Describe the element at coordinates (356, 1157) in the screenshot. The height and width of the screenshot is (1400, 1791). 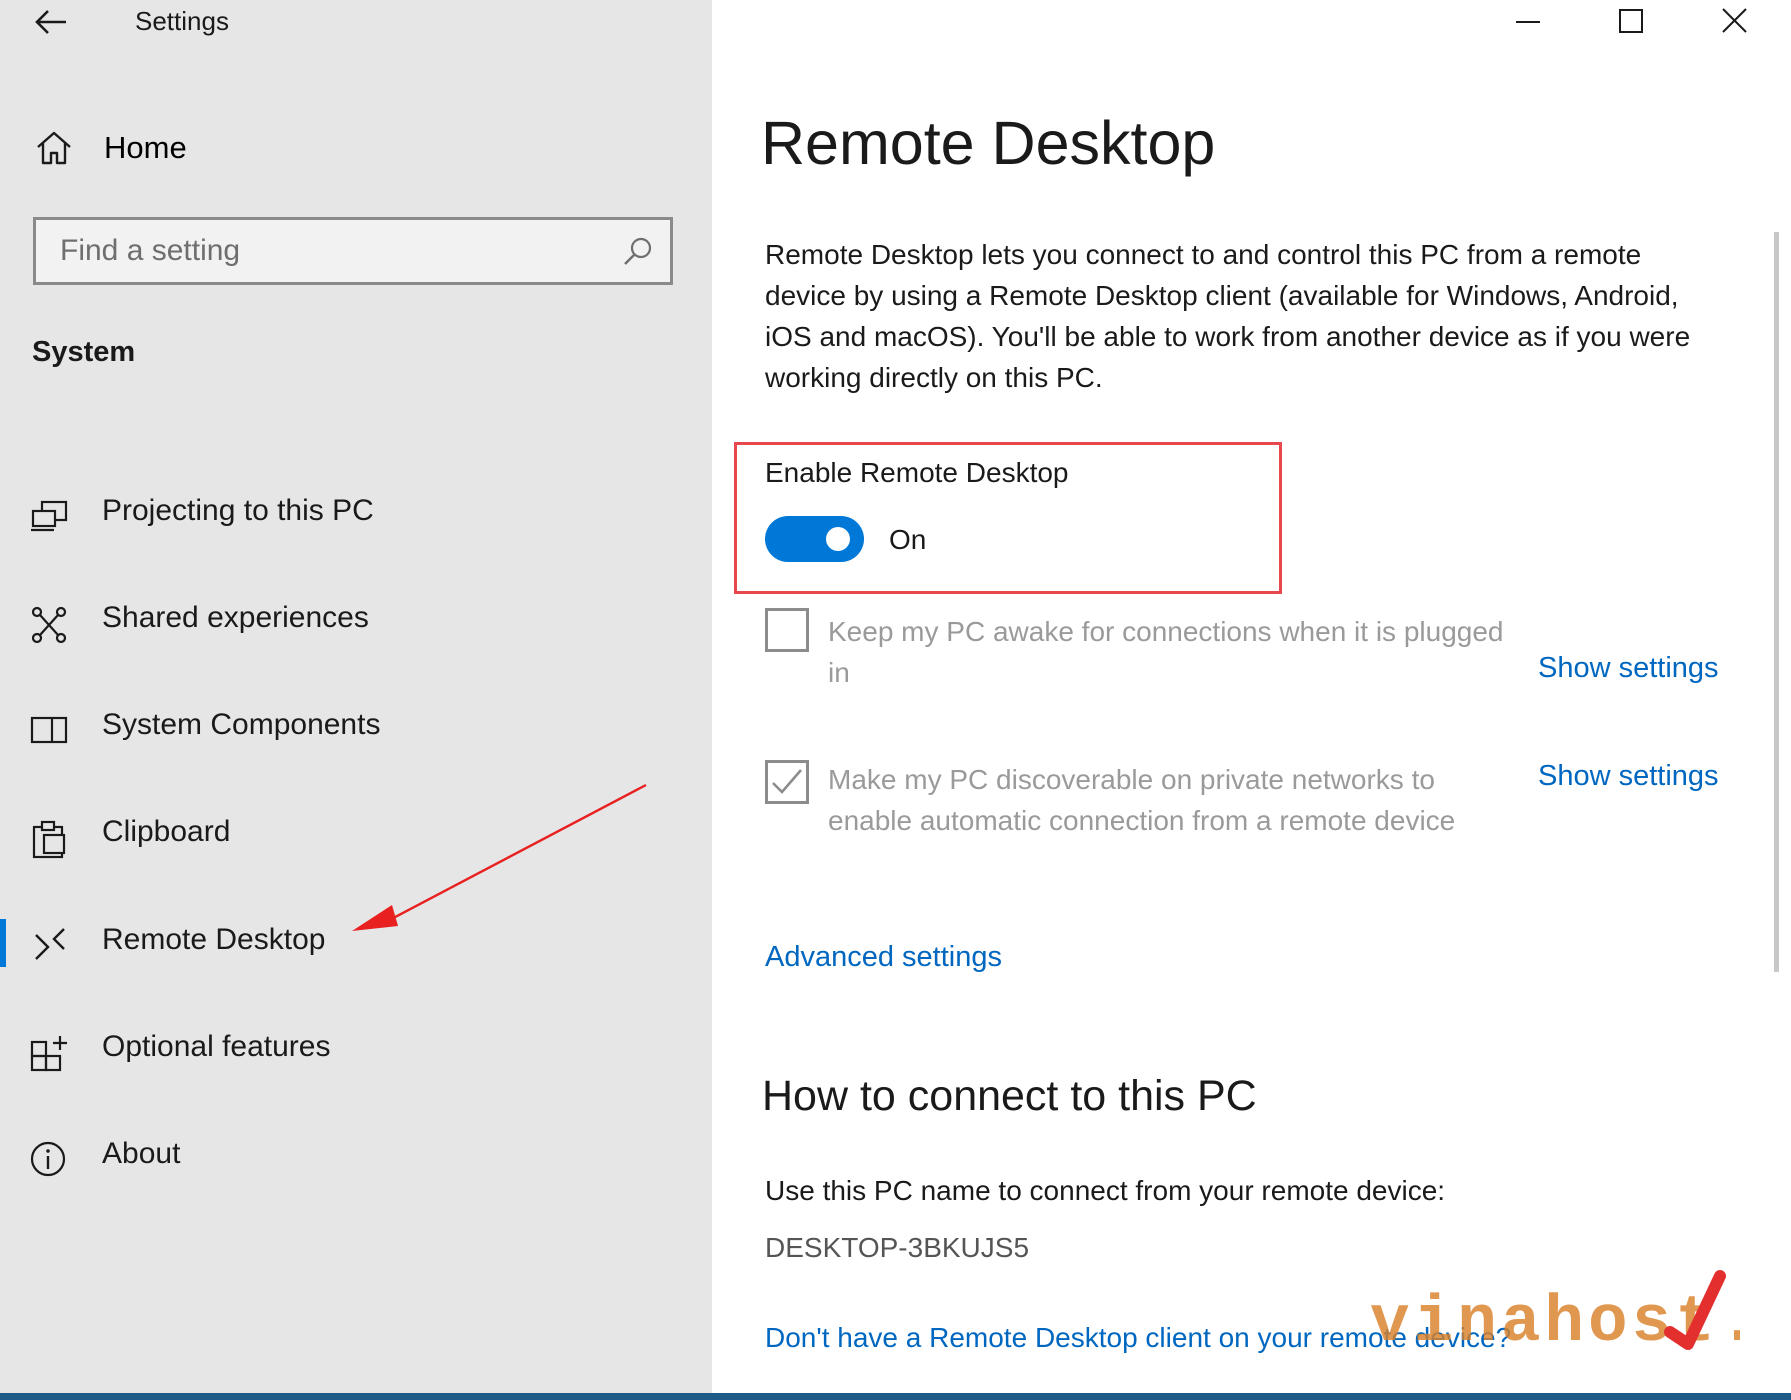
I see `sidebar-item-about: About` at that location.